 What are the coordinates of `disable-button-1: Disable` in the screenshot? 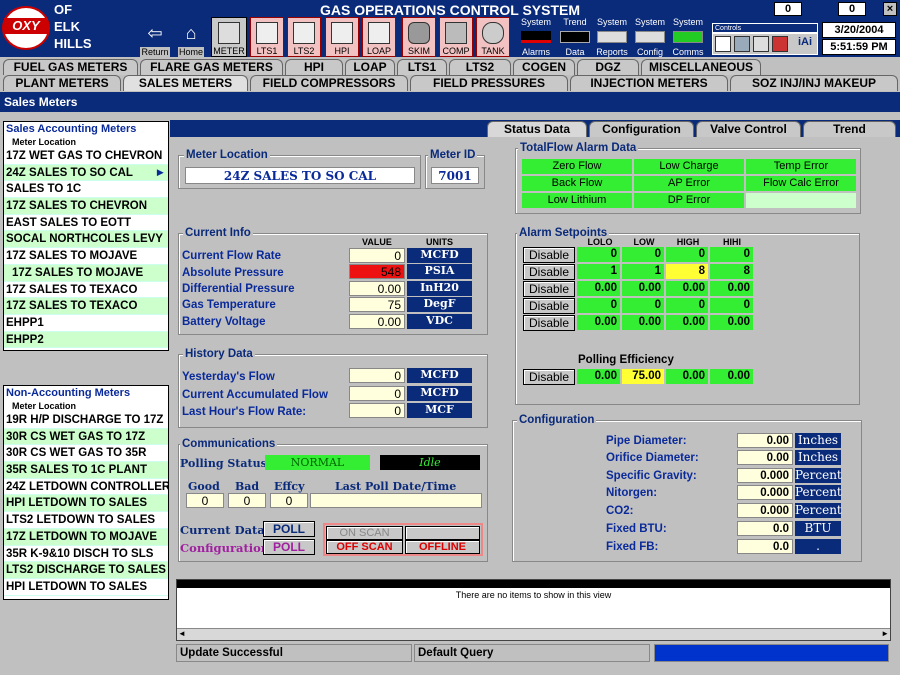 It's located at (549, 255).